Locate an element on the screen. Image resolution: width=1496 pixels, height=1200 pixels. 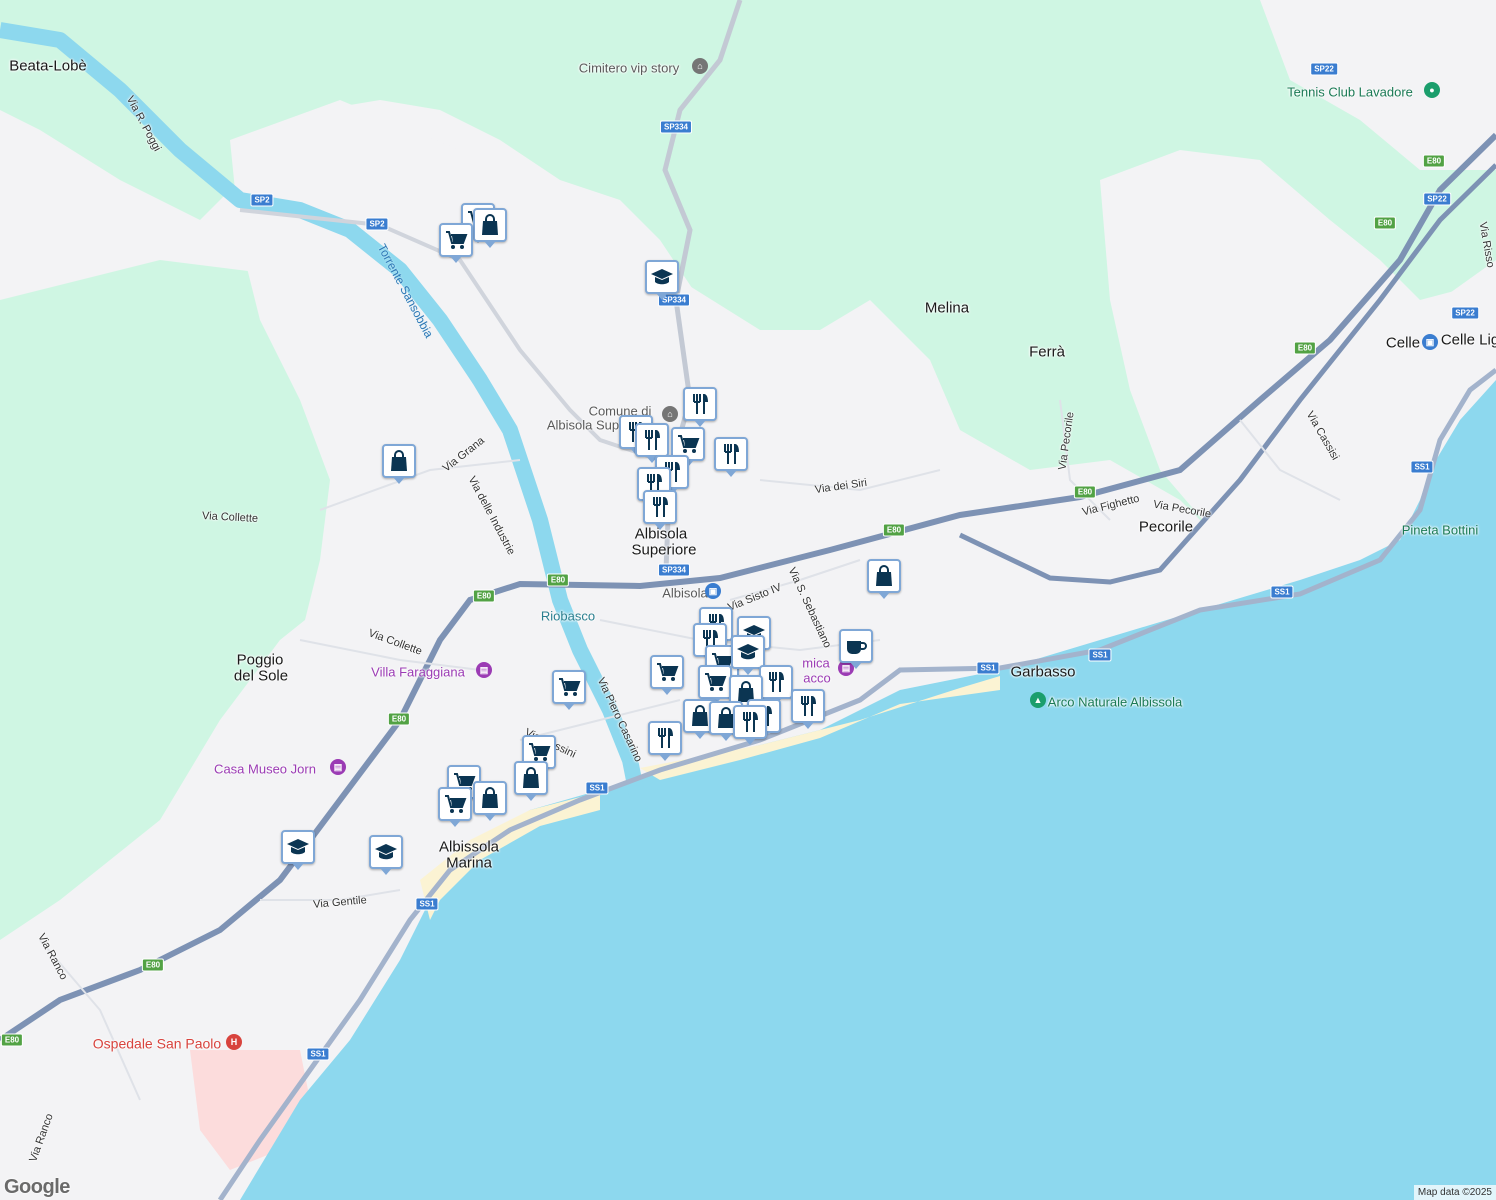
place-label: Beata-Lobè is located at coordinates (48, 66).